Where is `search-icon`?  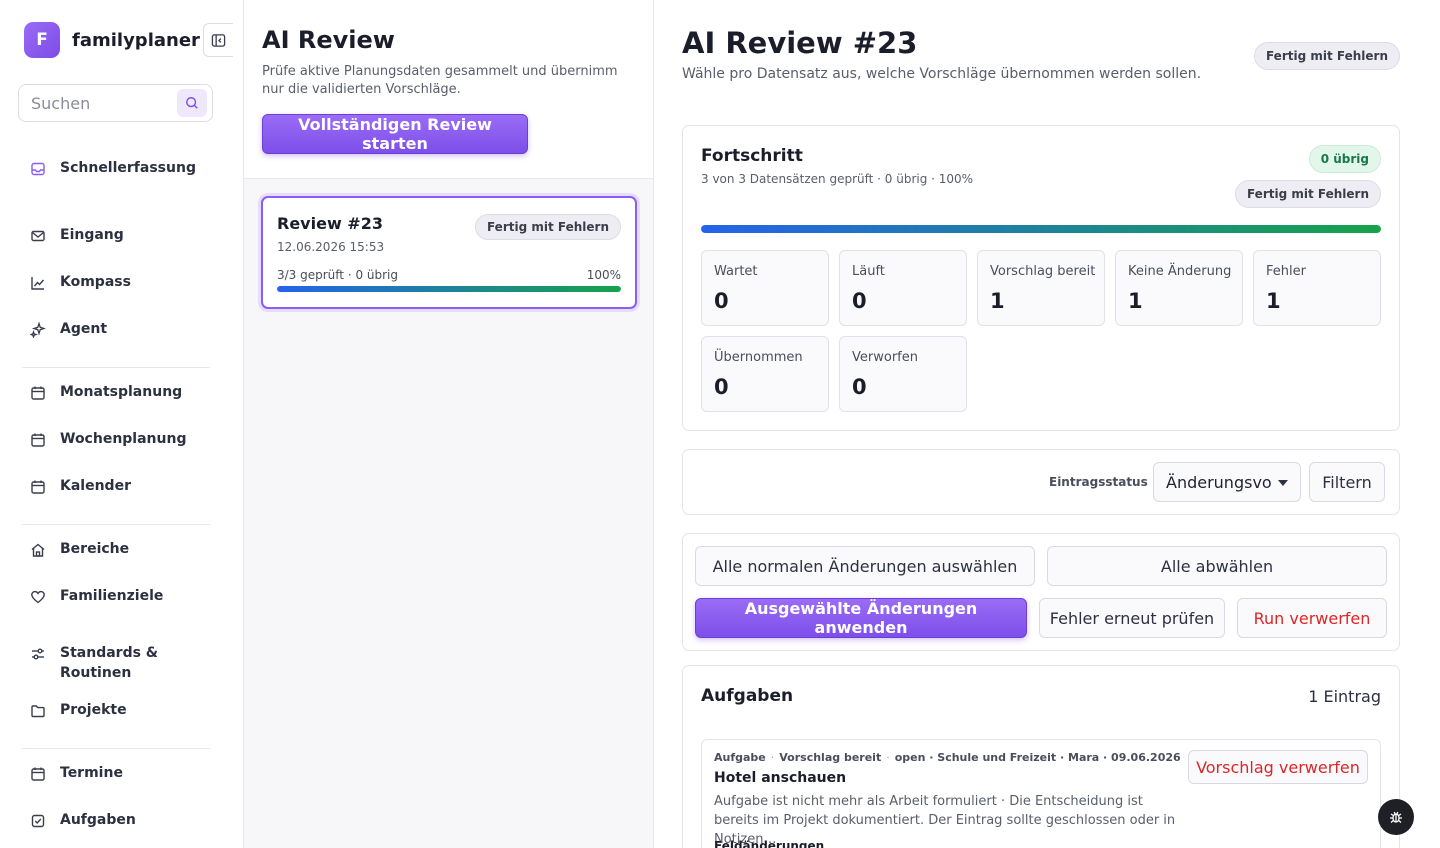
search-icon is located at coordinates (192, 103).